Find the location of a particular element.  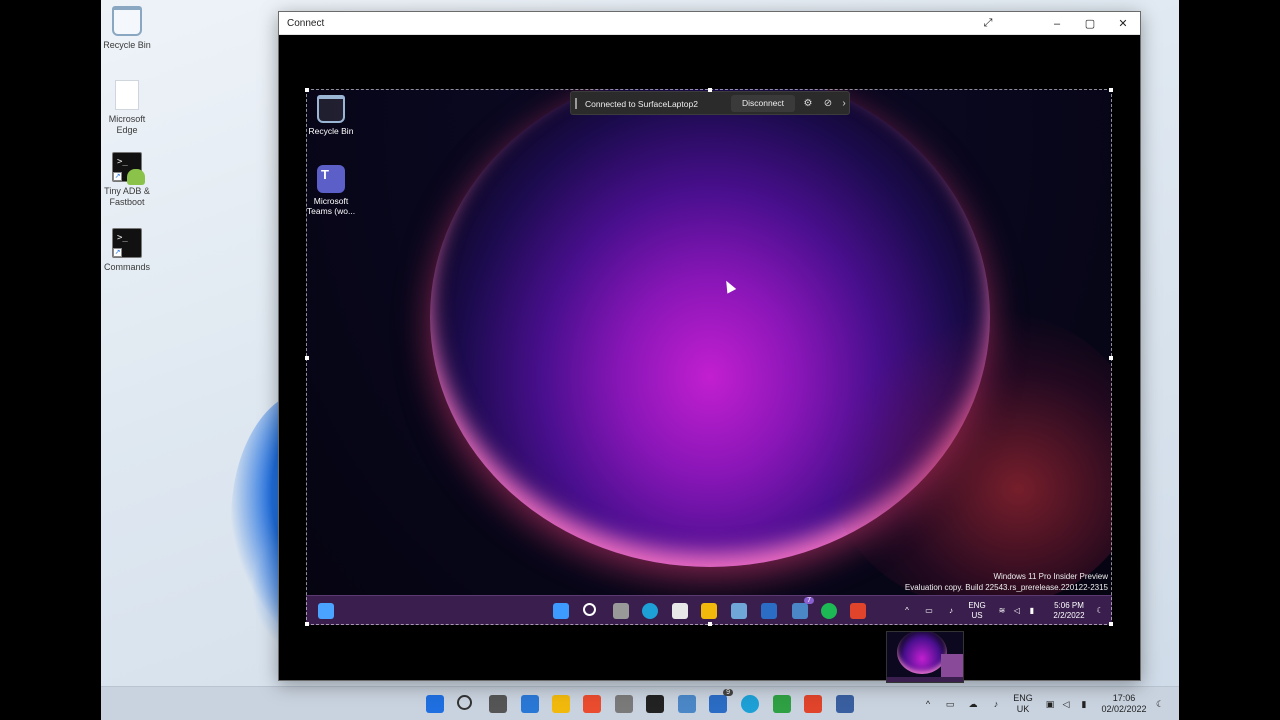

wifi-icon: ≋ is located at coordinates (1002, 610).